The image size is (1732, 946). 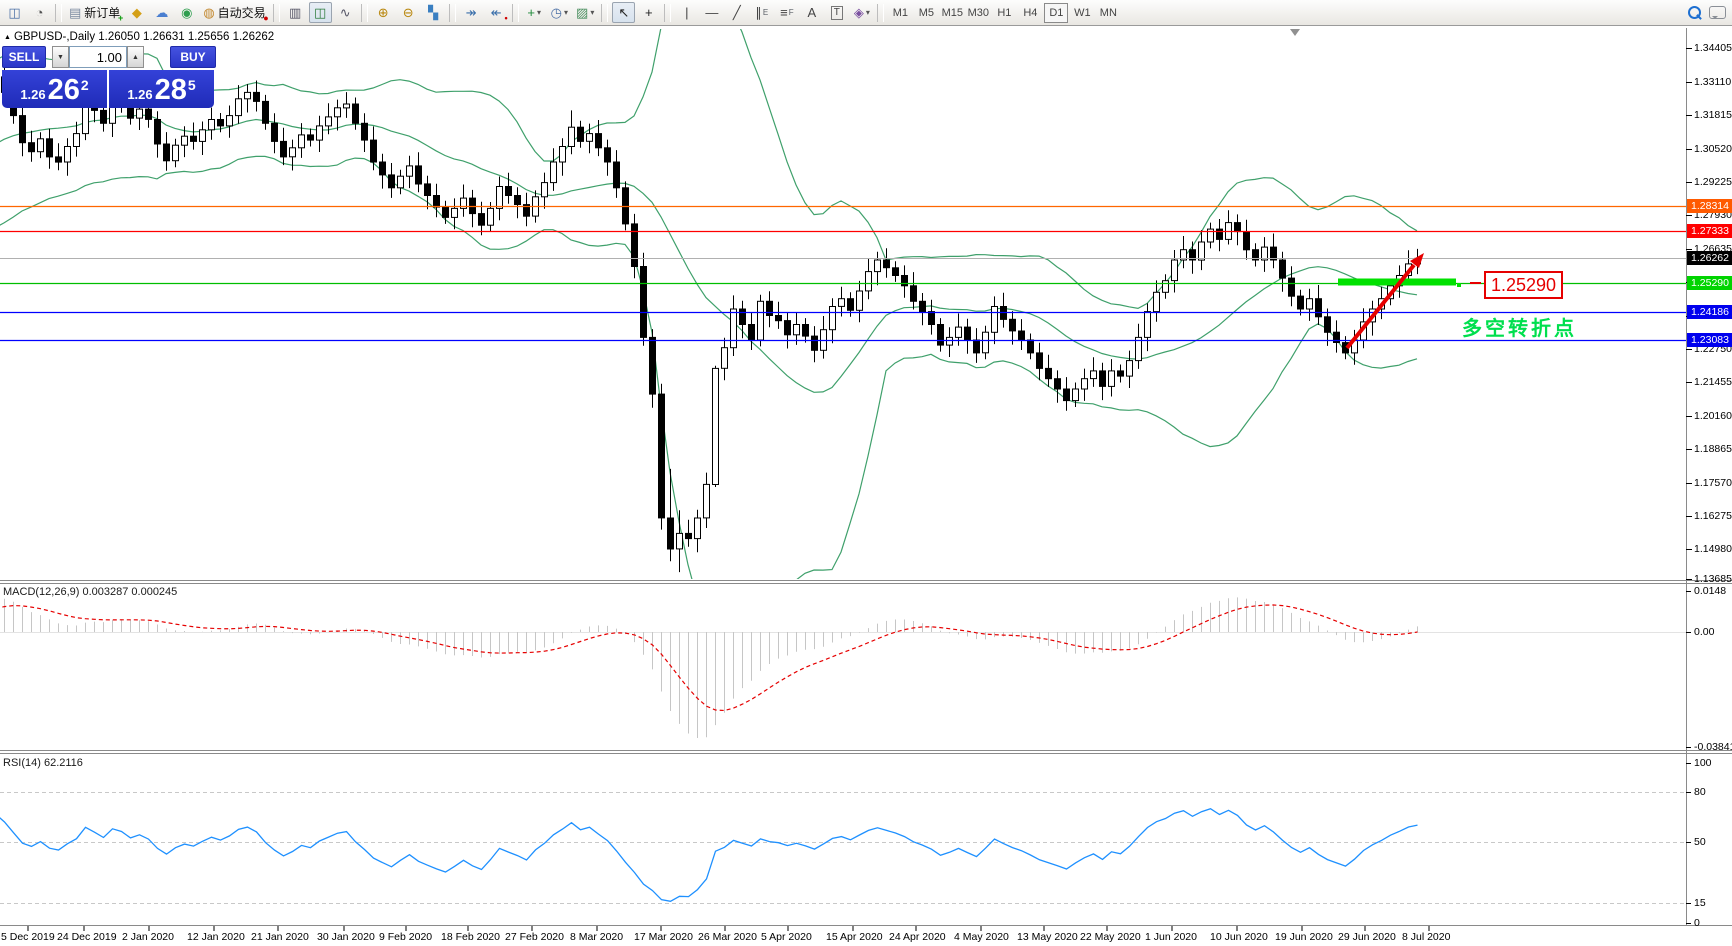 I want to click on date-axis-label: 1 Jun 2020, so click(x=1171, y=937).